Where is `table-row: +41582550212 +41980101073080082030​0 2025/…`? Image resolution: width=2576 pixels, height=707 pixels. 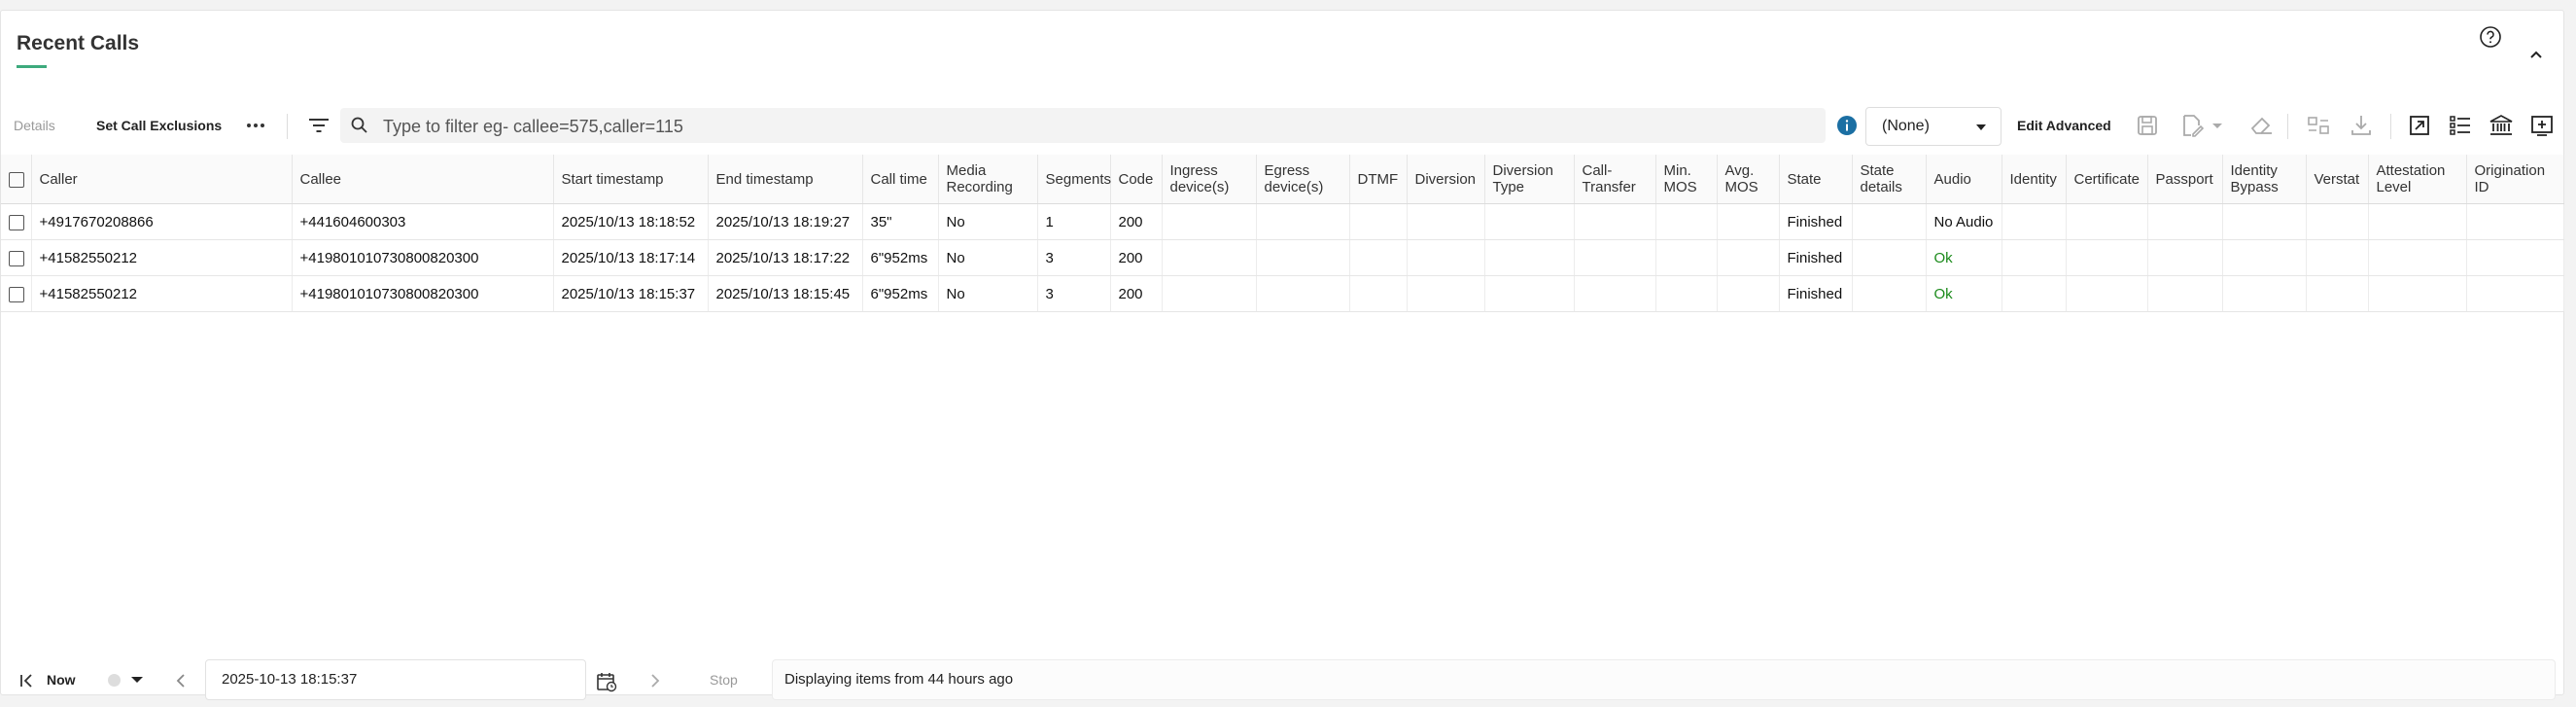 table-row: +41582550212 +41980101073080082030​0 2025/… is located at coordinates (1282, 257).